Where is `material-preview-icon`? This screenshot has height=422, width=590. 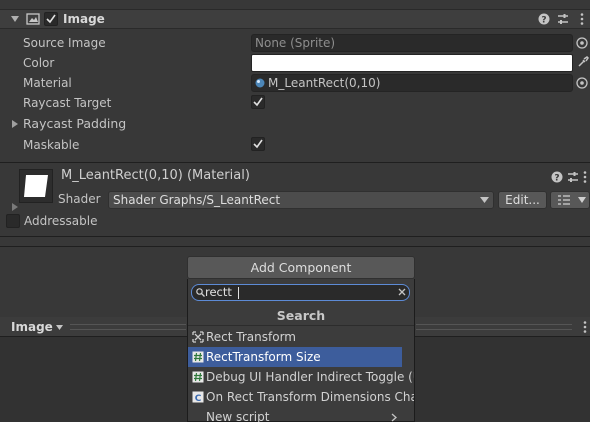
material-preview-icon is located at coordinates (36, 186).